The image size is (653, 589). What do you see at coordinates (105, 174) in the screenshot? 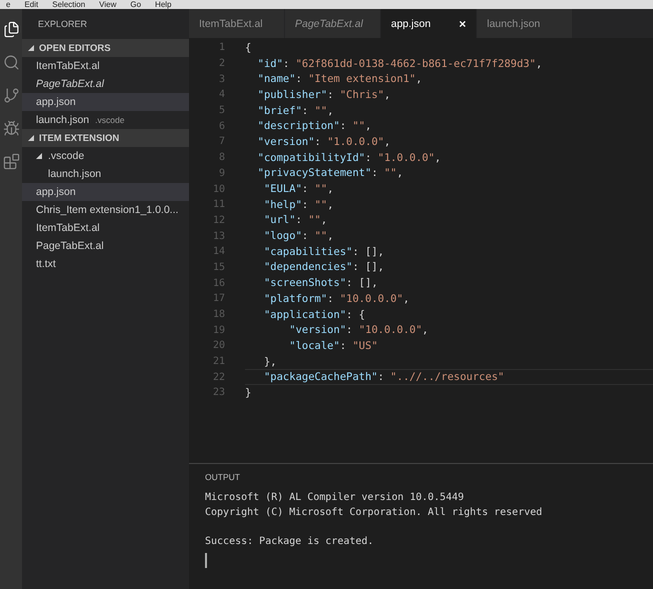
I see `file-tree-item: launch.json` at bounding box center [105, 174].